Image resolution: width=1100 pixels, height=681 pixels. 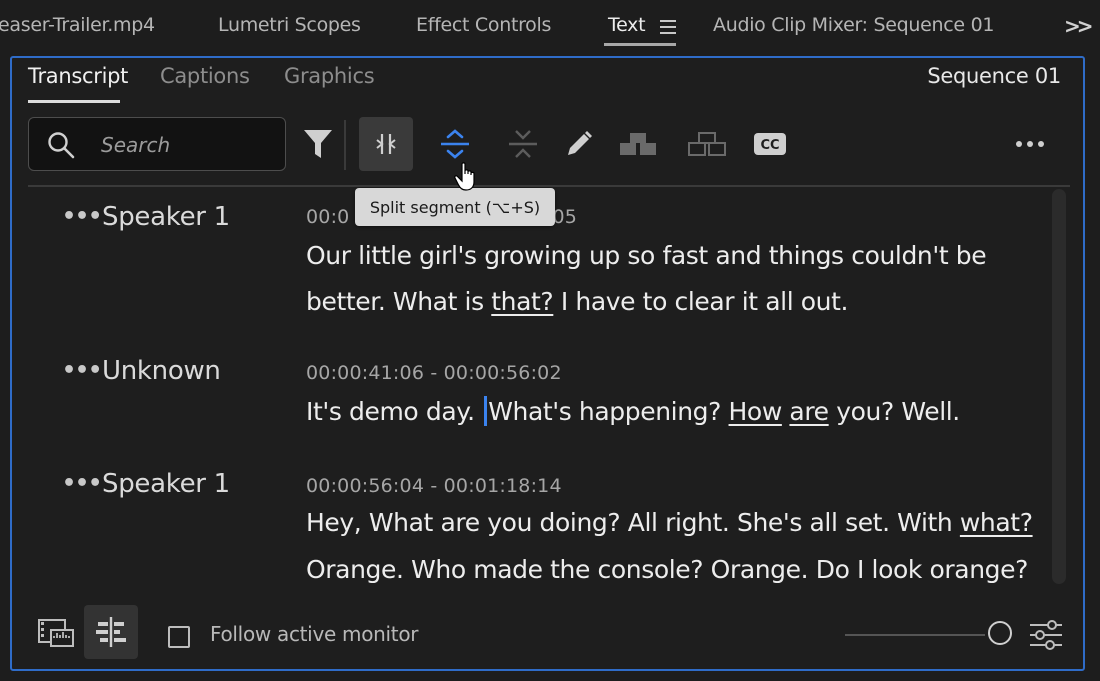 I want to click on more-icon, so click(x=1030, y=144).